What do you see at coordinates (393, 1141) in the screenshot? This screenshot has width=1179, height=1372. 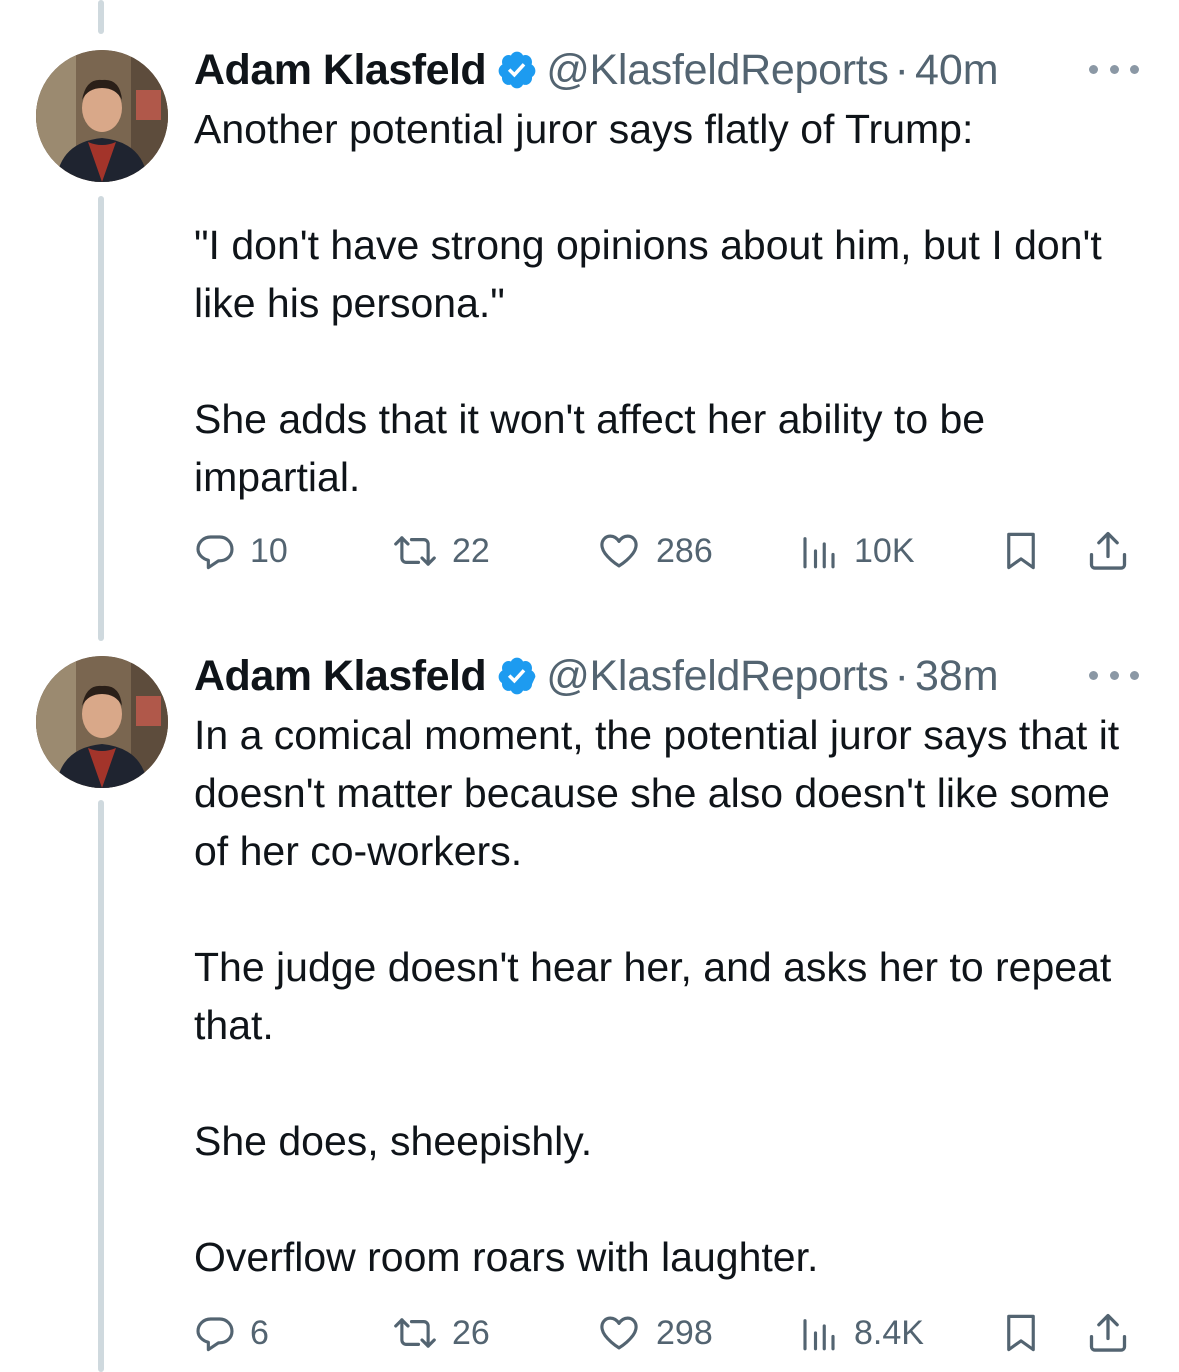 I see `tweet-paragraph: She does, sheepishly.` at bounding box center [393, 1141].